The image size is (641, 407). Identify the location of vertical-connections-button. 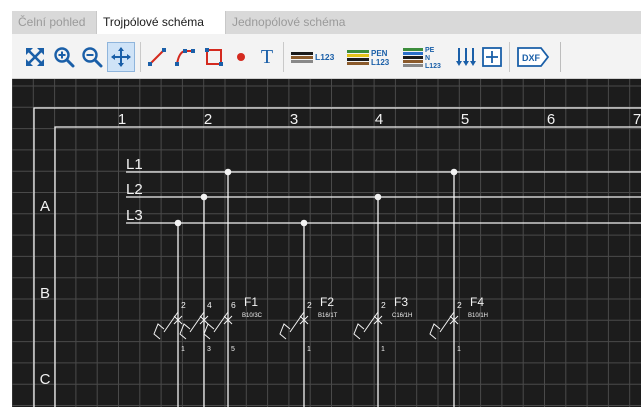
(466, 57).